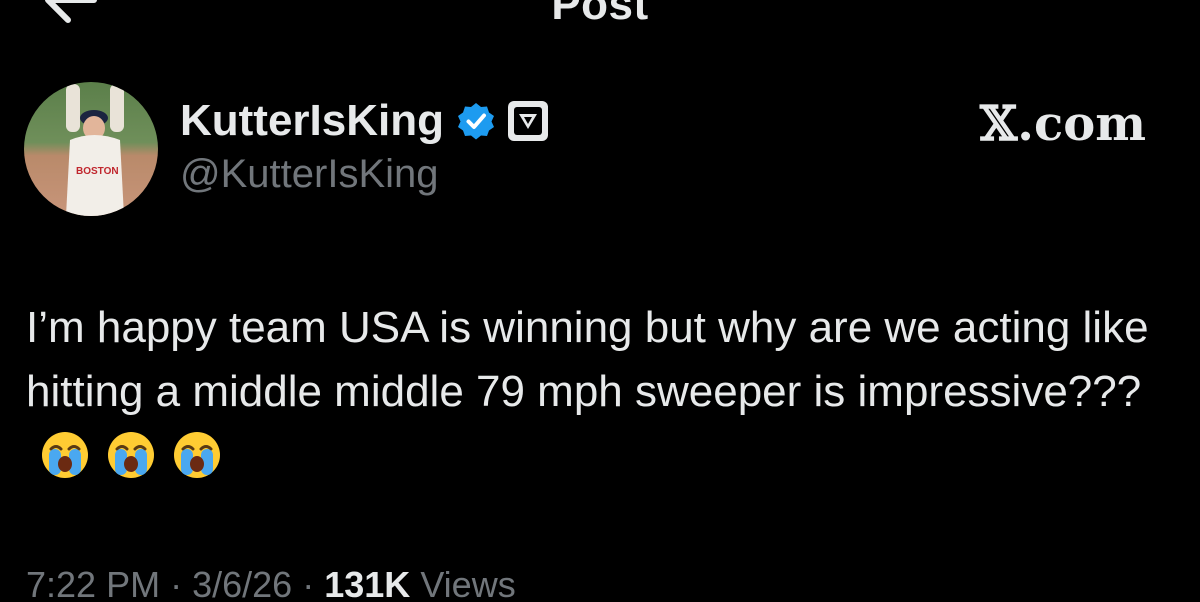  What do you see at coordinates (97, 171) in the screenshot?
I see `avatar-shirt-text: BOSTON` at bounding box center [97, 171].